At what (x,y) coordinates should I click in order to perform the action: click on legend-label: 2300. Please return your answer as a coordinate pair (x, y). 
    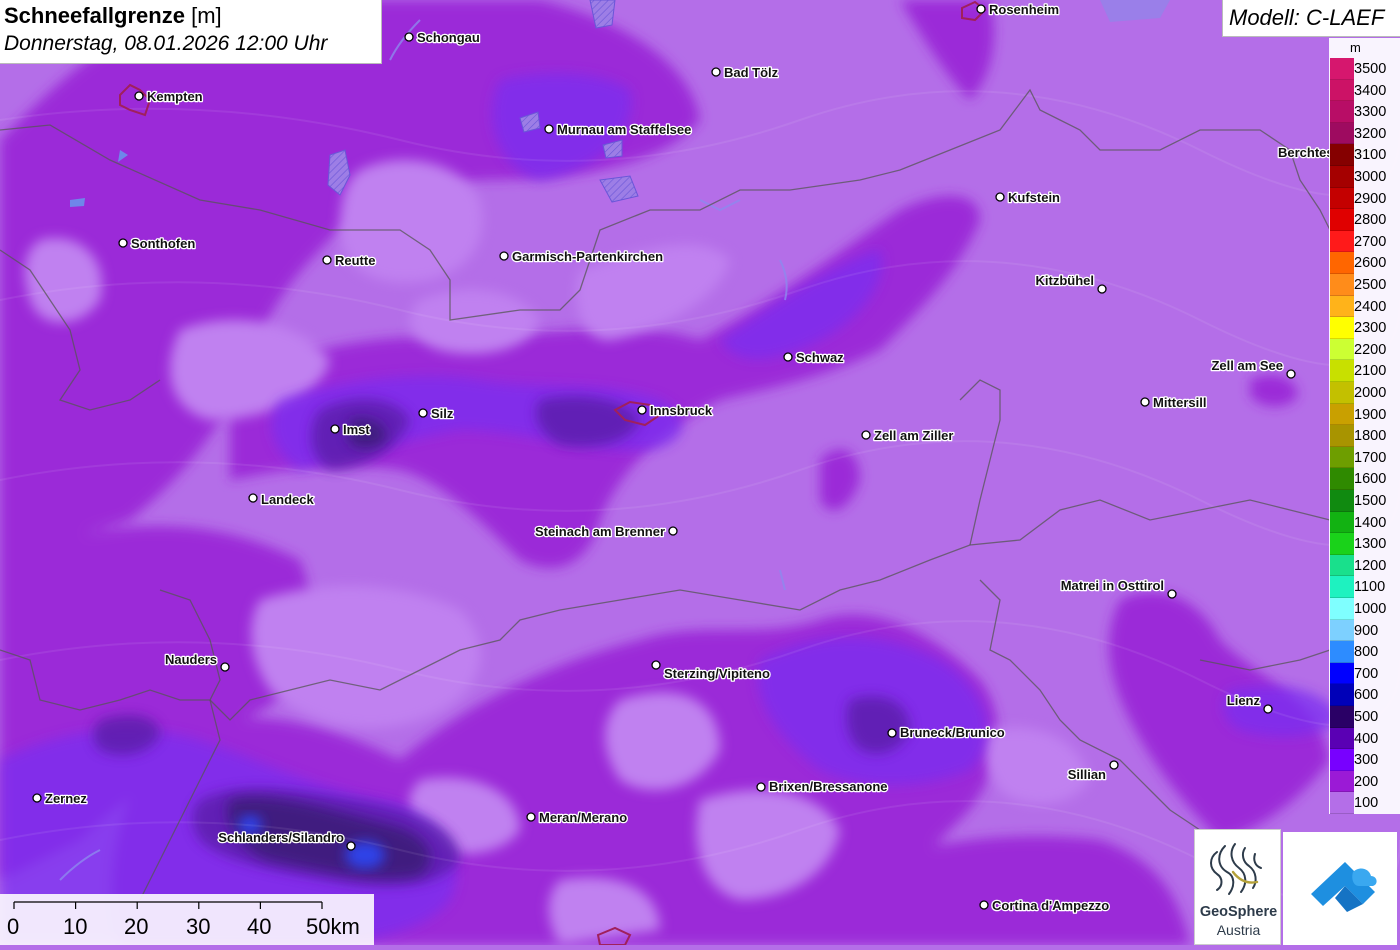
    Looking at the image, I should click on (1370, 328).